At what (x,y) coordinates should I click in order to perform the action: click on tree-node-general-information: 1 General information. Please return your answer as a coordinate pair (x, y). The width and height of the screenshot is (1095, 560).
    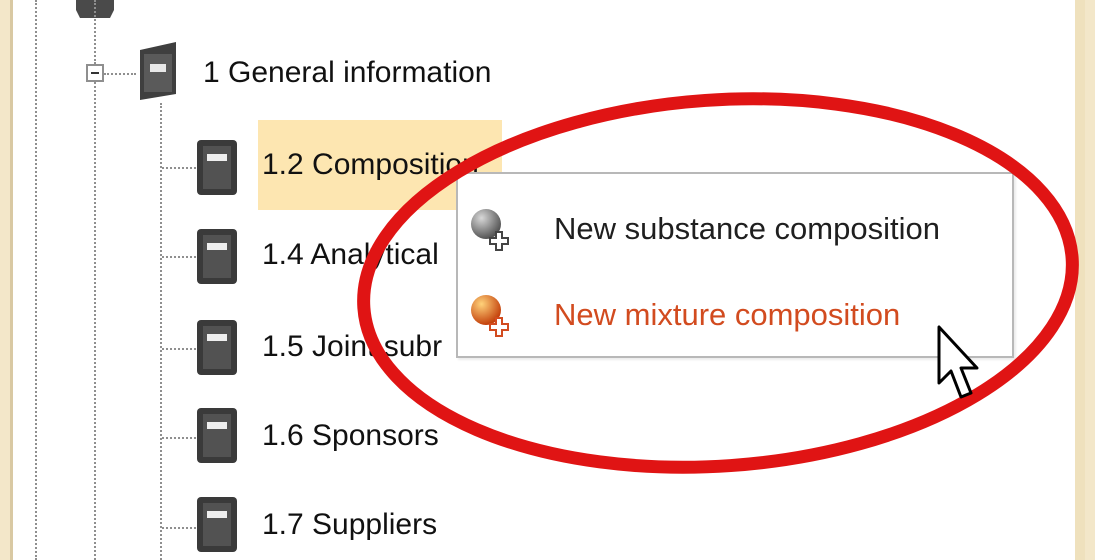
    Looking at the image, I should click on (347, 73).